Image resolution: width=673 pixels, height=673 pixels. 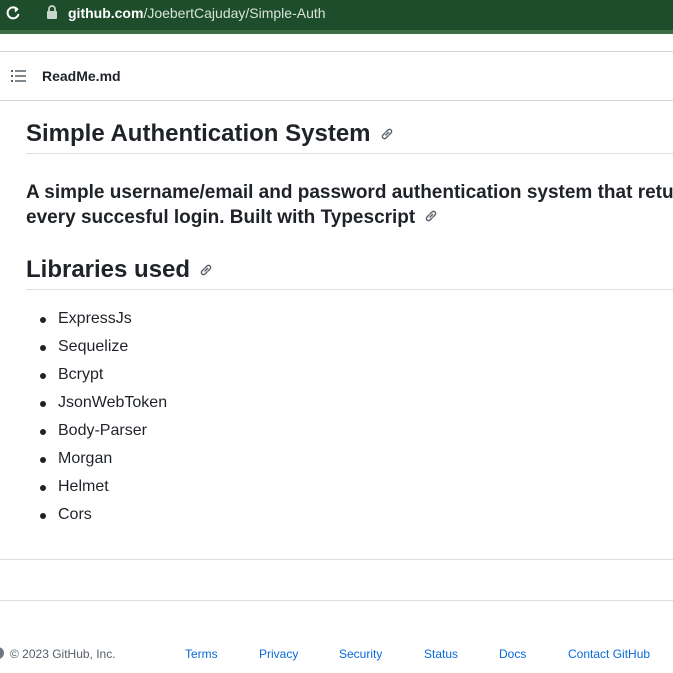 I want to click on libraries-heading-text: Libraries used, so click(x=108, y=269).